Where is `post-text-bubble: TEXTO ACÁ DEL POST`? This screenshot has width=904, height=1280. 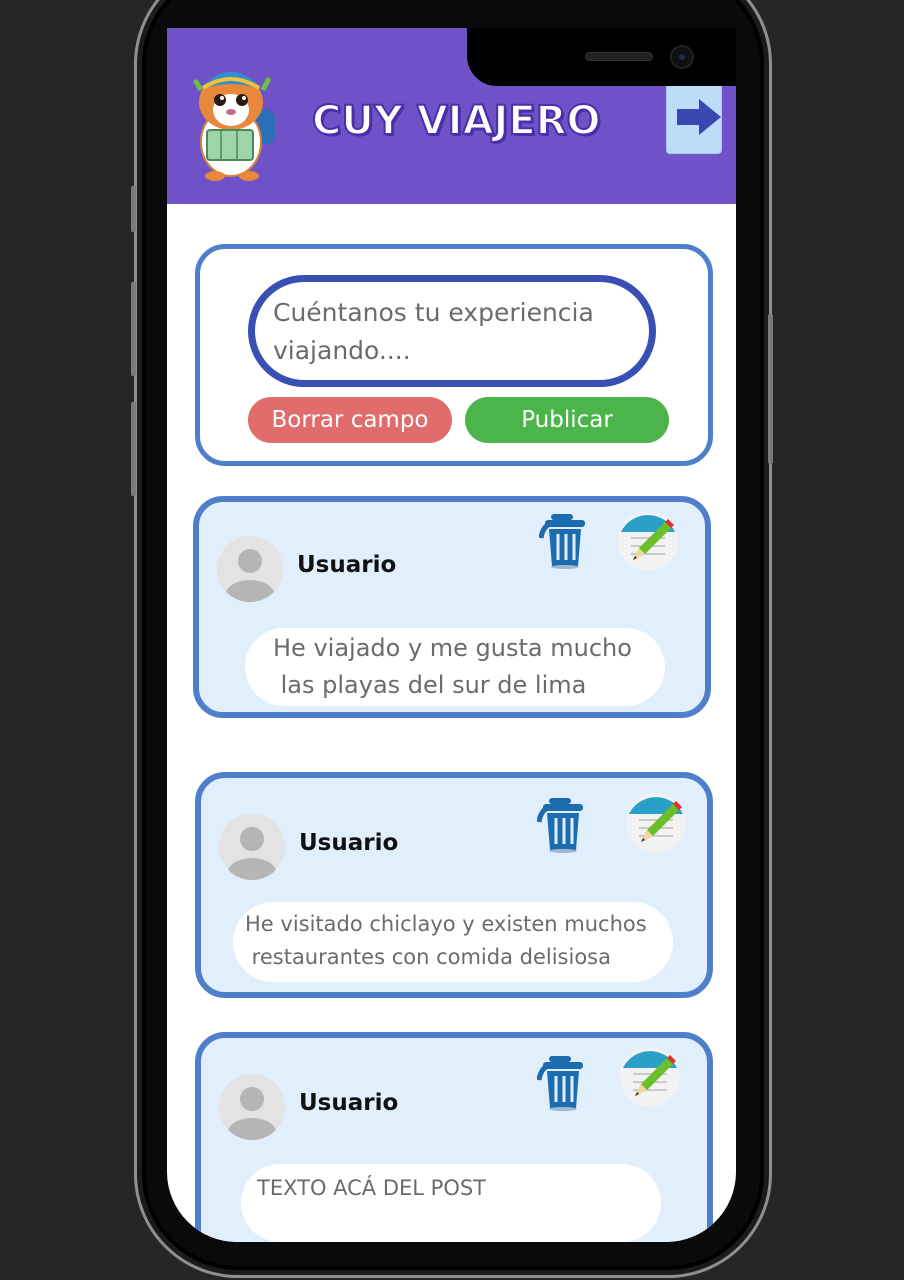
post-text-bubble: TEXTO ACÁ DEL POST is located at coordinates (451, 1203).